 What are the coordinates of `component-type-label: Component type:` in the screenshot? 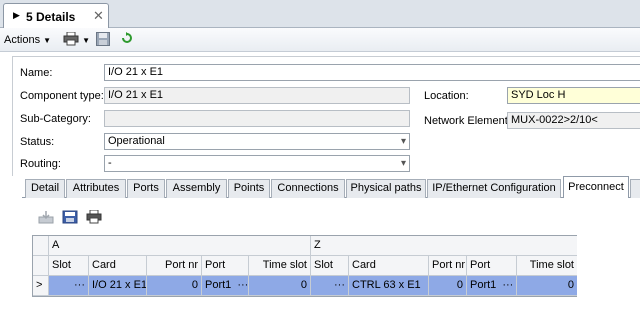 It's located at (62, 96).